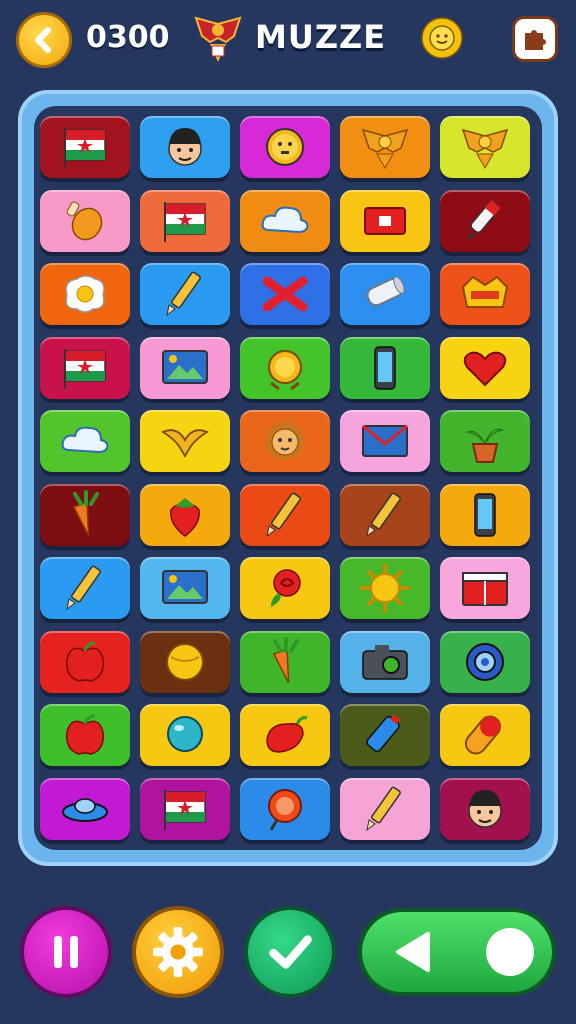  I want to click on tile-r7-c5, so click(485, 588).